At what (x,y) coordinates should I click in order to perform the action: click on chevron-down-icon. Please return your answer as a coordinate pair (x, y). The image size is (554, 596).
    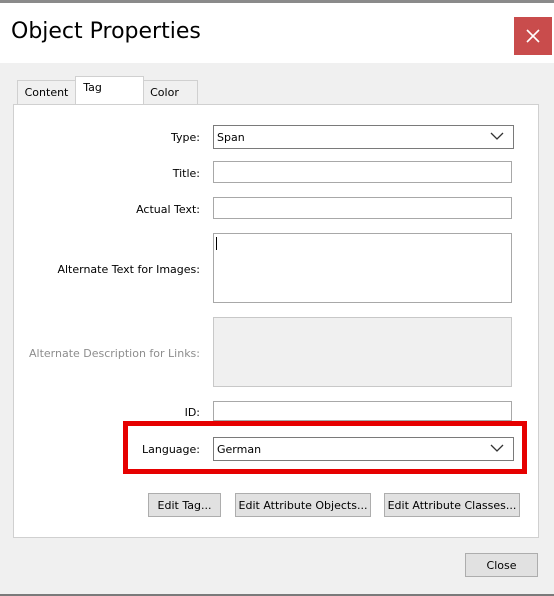
    Looking at the image, I should click on (497, 136).